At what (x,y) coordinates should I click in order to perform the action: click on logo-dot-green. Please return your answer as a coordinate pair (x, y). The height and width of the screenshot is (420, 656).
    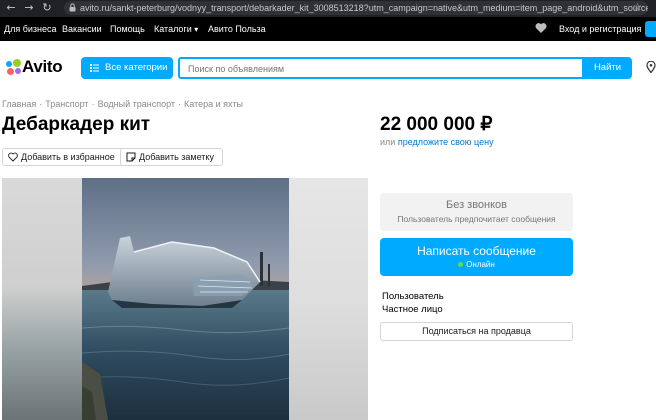
    Looking at the image, I should click on (17, 63).